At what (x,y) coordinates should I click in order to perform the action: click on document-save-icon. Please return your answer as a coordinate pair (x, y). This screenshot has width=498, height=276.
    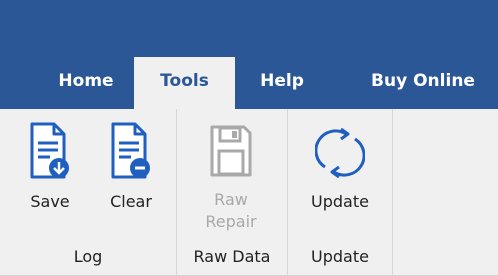
    Looking at the image, I should click on (49, 150).